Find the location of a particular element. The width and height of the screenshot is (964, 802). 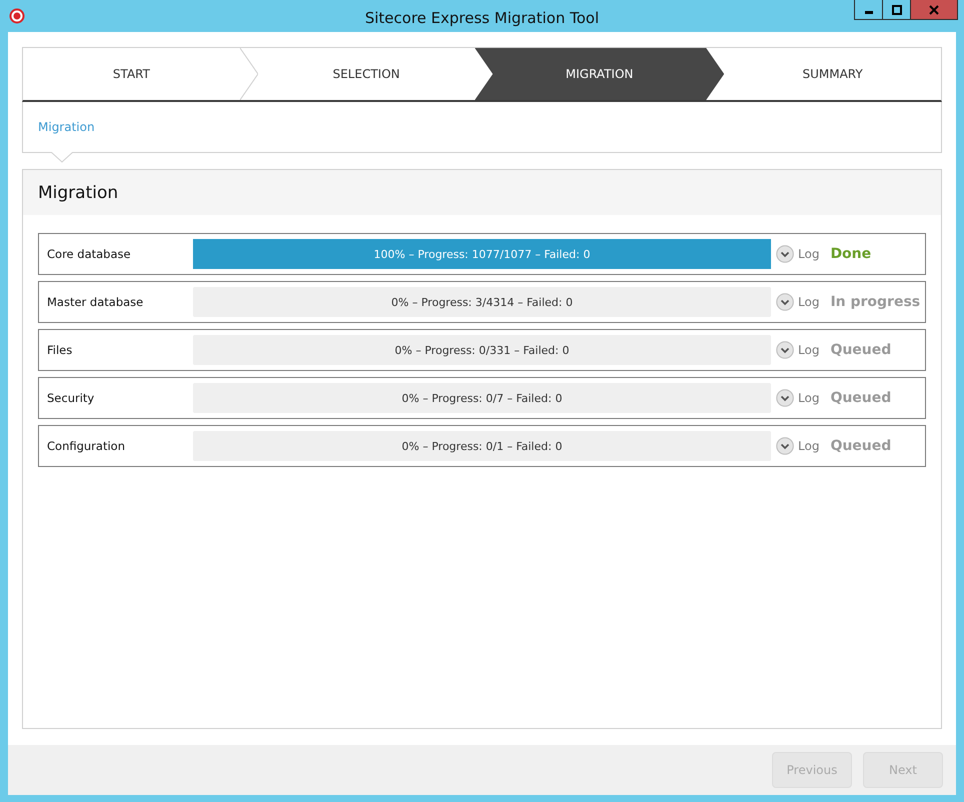

panel-title: Migration is located at coordinates (482, 192).